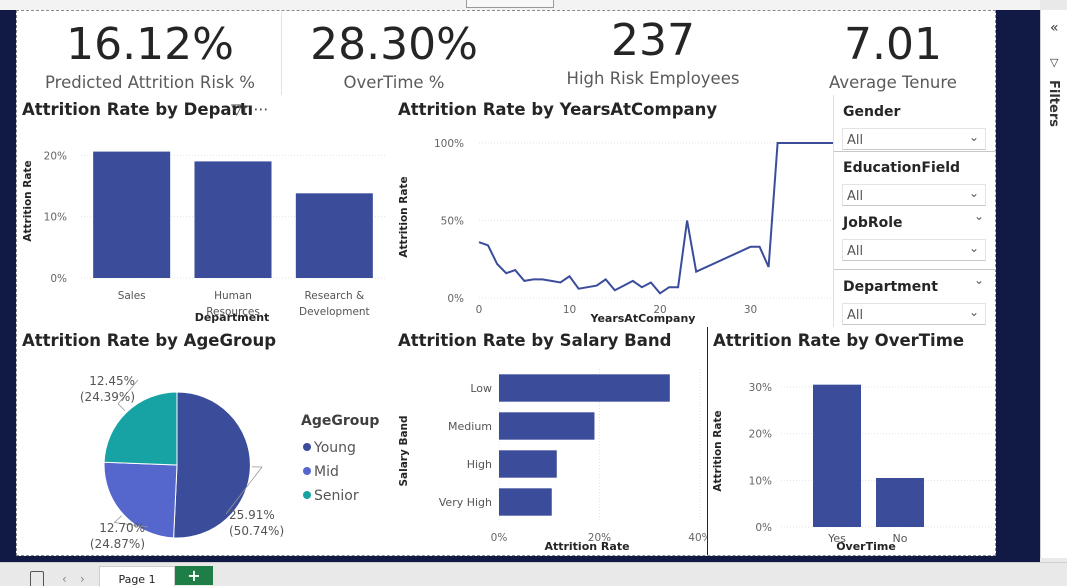 The image size is (1067, 586). I want to click on x-tick-label: Development, so click(334, 312).